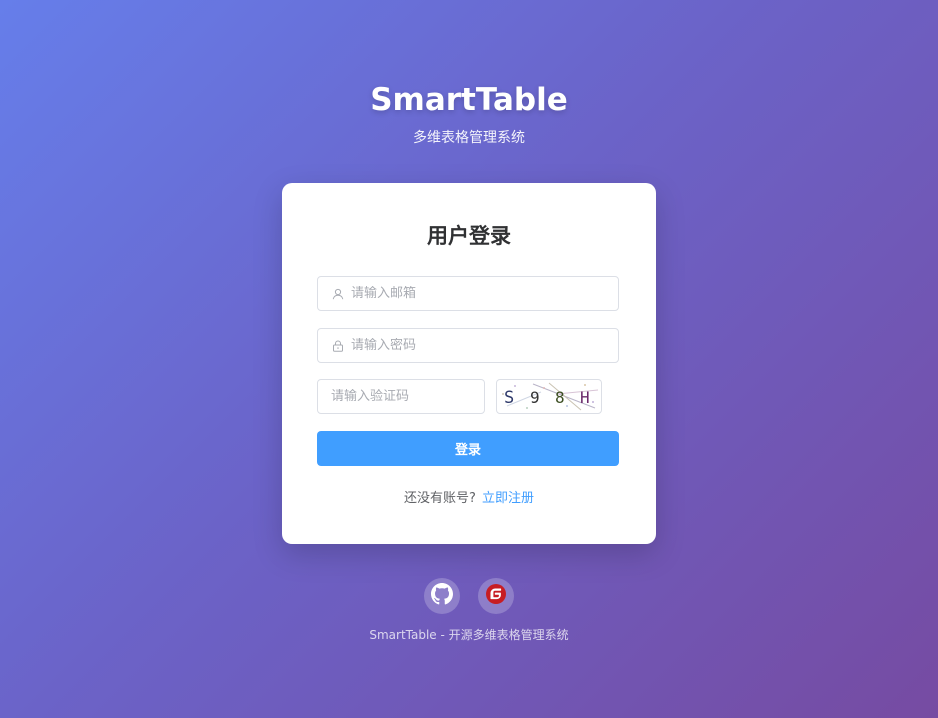  I want to click on captcha-char: S, so click(509, 398).